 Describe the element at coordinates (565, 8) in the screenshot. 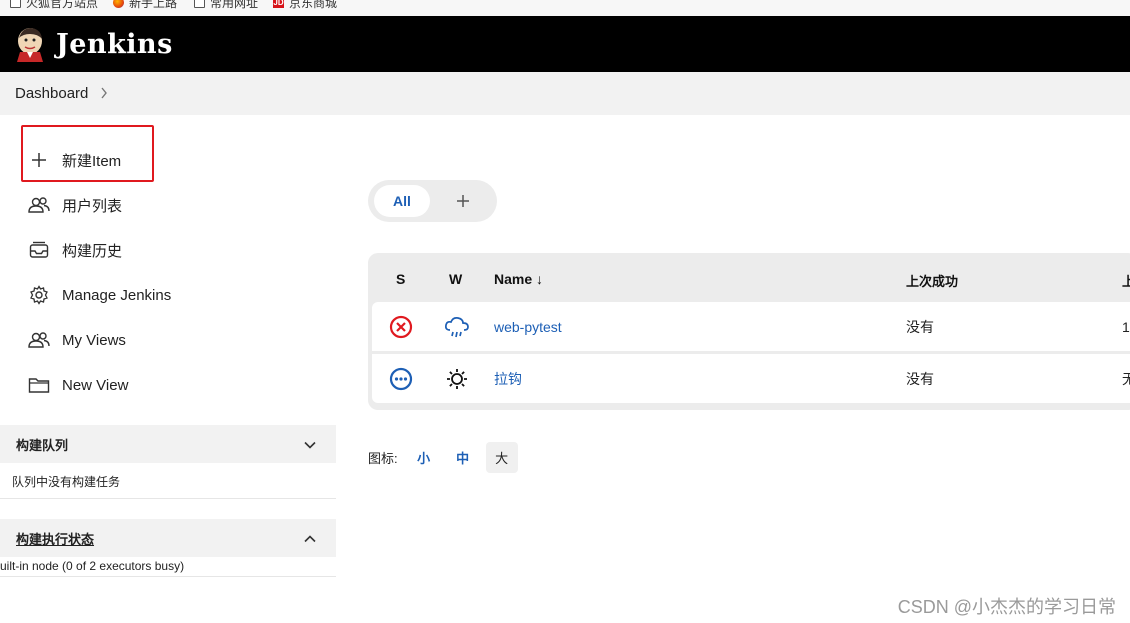

I see `bookmarks-bar: 火狐官方站点 新手上路 常用网址 JD 京东商城` at that location.